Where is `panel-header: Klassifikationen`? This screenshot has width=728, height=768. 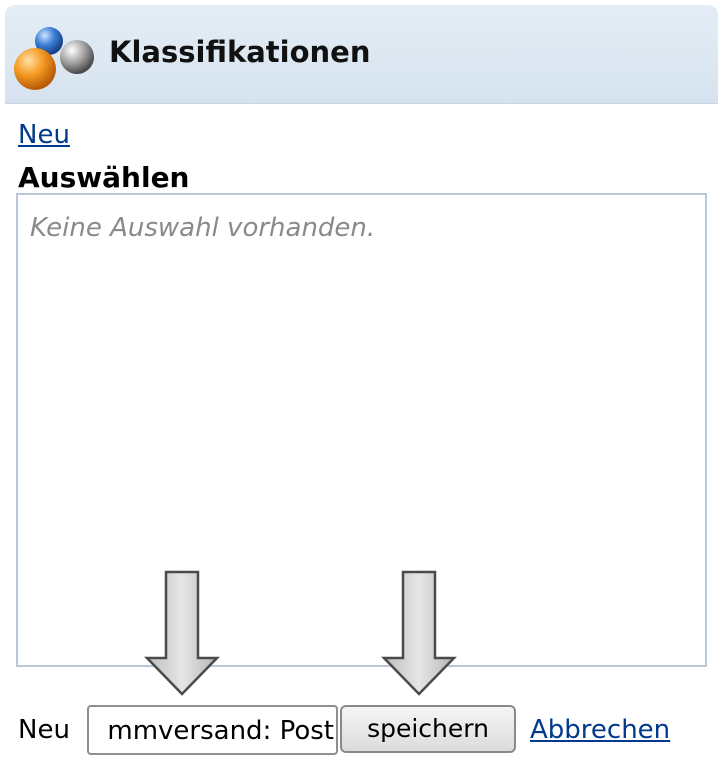
panel-header: Klassifikationen is located at coordinates (361, 54).